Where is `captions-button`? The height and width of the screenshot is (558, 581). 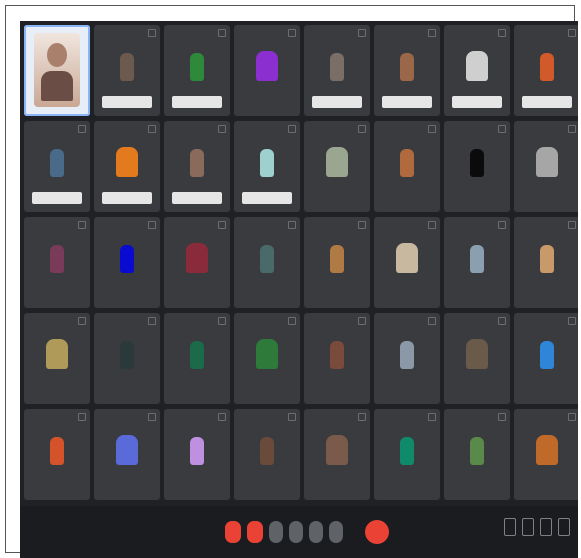
captions-button is located at coordinates (276, 532).